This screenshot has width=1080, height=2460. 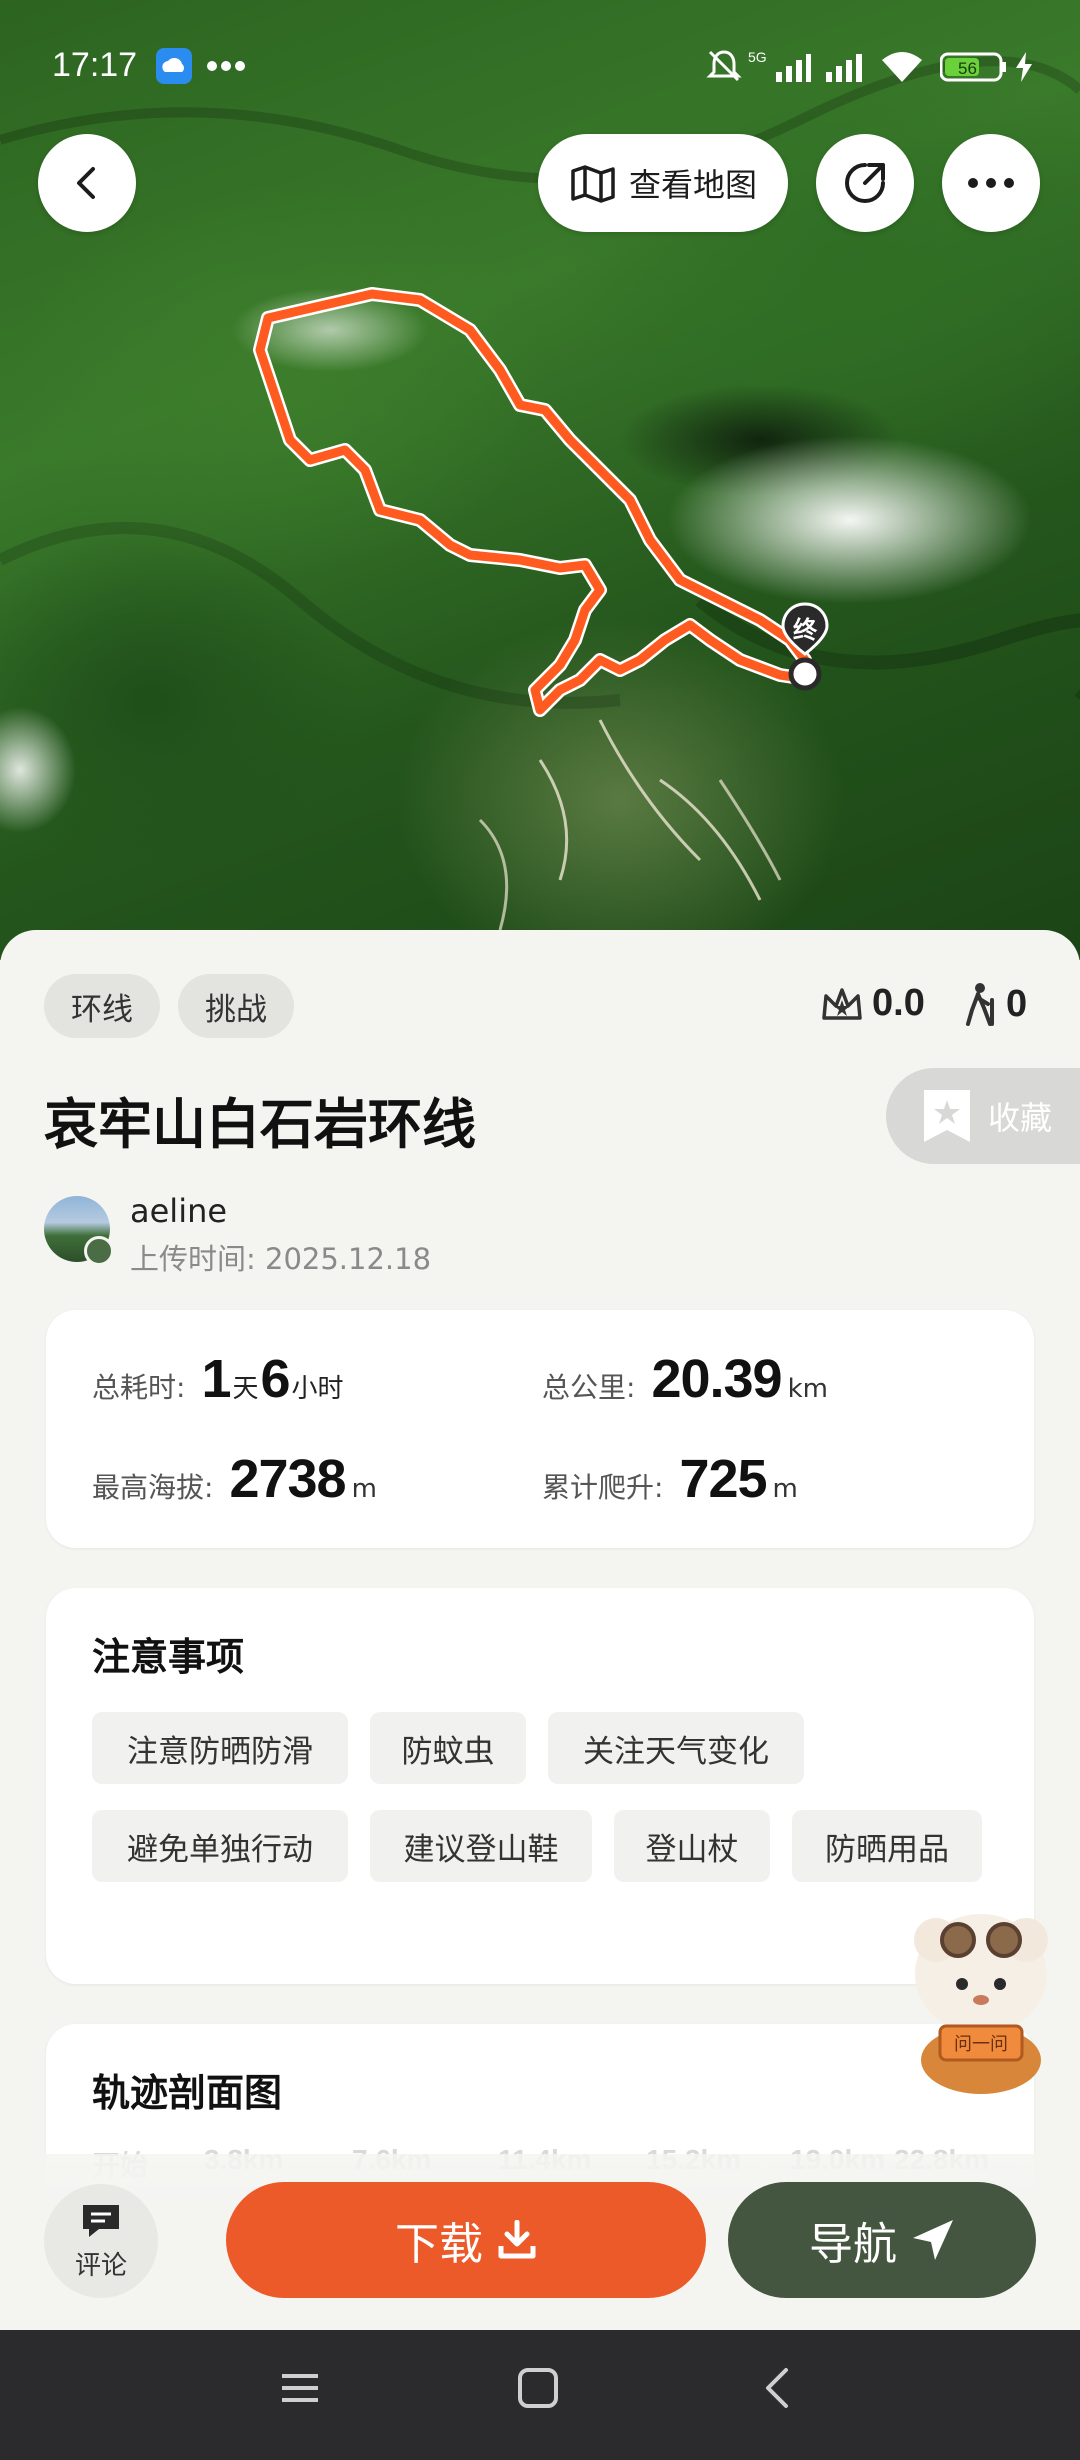 I want to click on navigate-button: 导航, so click(x=882, y=2240).